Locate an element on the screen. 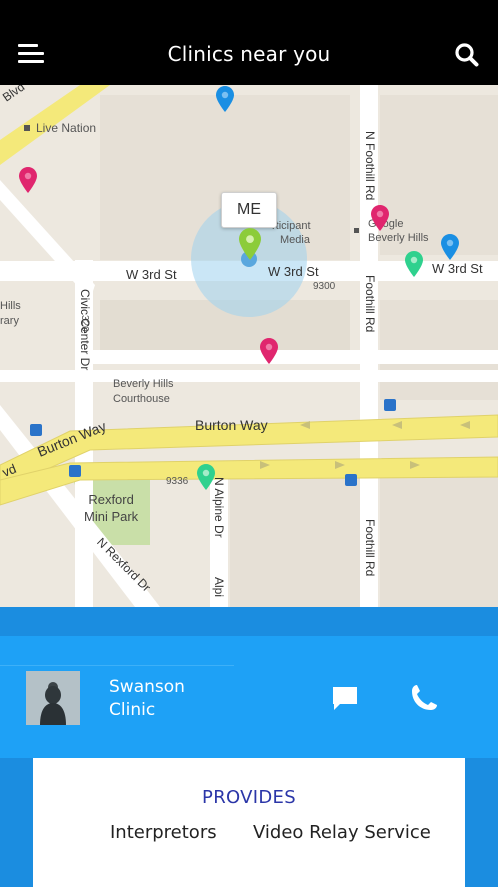  search-button is located at coordinates (467, 55).